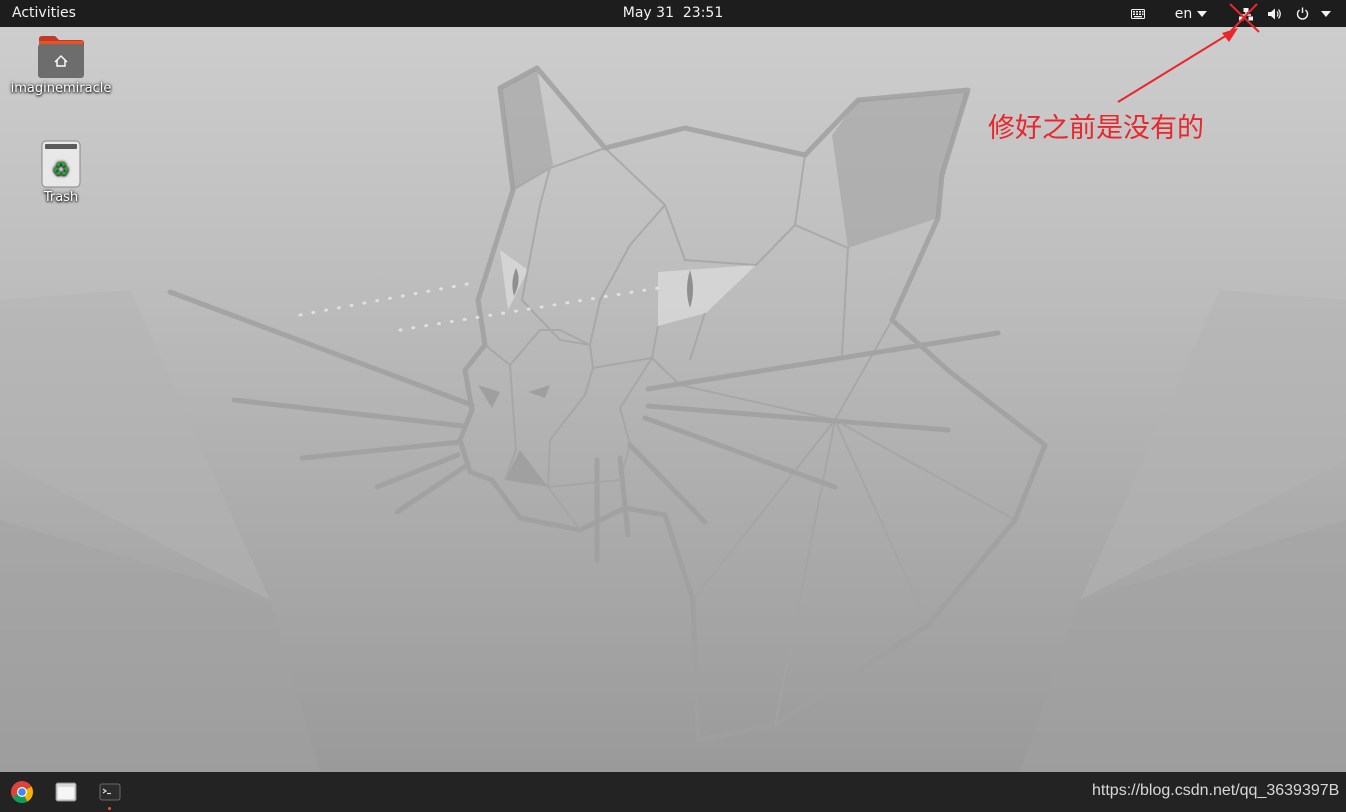 Image resolution: width=1346 pixels, height=812 pixels. I want to click on annotation-text: 修好之前是没有的, so click(1096, 128).